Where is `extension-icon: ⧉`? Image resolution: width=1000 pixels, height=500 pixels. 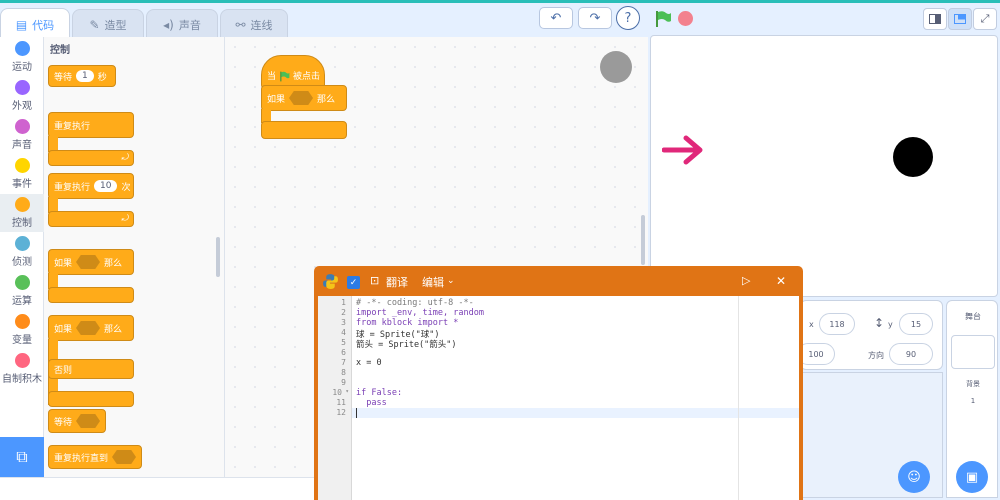 extension-icon: ⧉ is located at coordinates (22, 456).